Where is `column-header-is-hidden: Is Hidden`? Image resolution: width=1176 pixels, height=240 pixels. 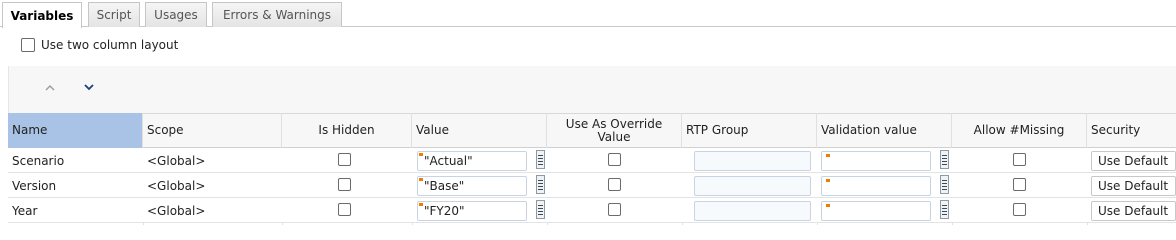
column-header-is-hidden: Is Hidden is located at coordinates (347, 130).